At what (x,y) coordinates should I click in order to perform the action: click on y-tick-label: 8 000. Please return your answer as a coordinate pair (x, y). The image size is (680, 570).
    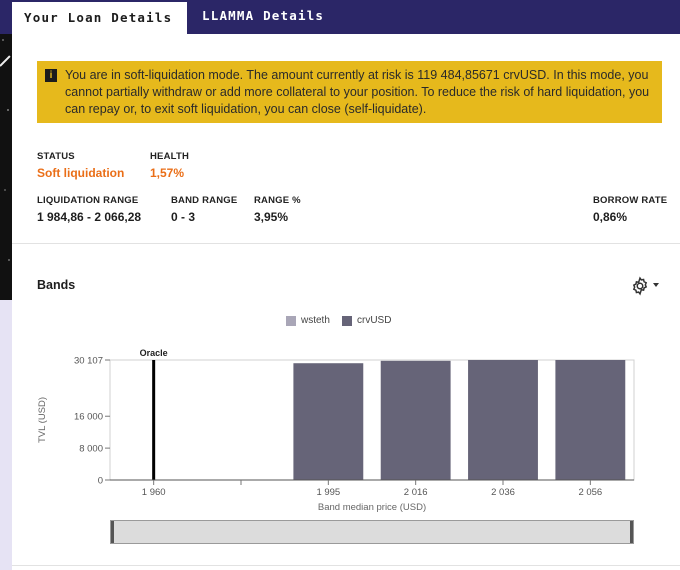
    Looking at the image, I should click on (91, 449).